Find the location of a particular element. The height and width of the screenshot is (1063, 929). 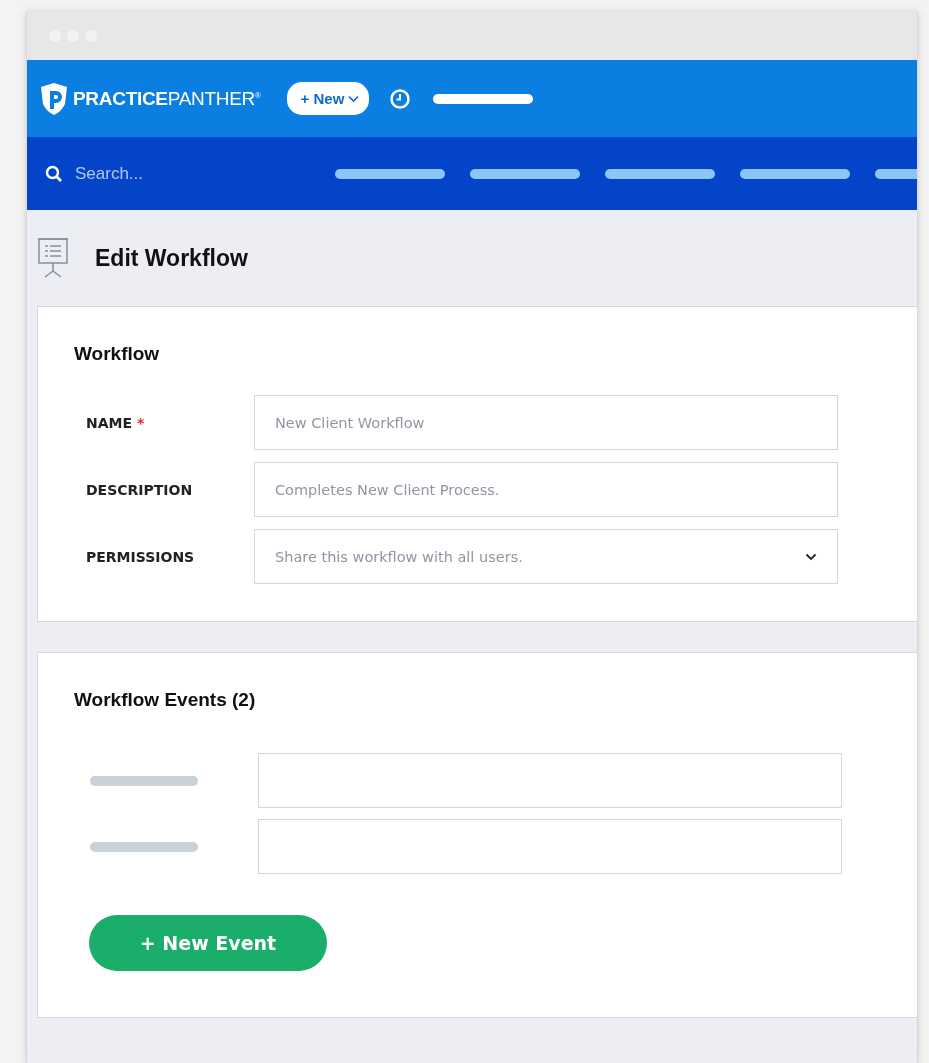

text-input-field: Completes New Client Process. is located at coordinates (546, 489).